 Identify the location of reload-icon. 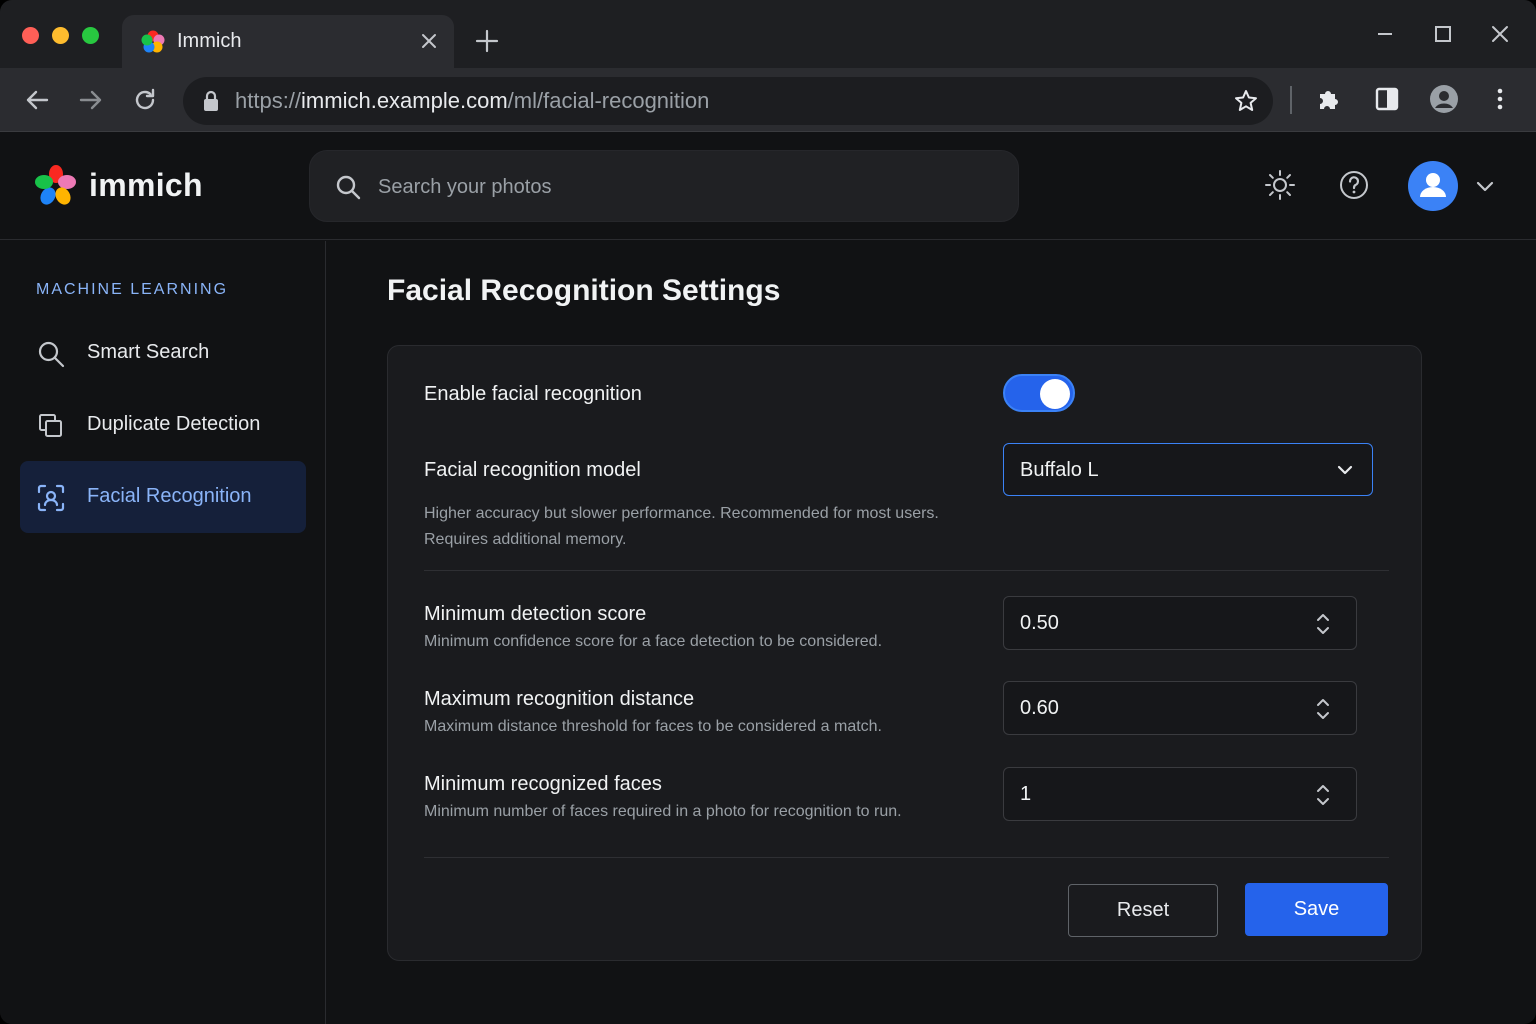
(145, 100).